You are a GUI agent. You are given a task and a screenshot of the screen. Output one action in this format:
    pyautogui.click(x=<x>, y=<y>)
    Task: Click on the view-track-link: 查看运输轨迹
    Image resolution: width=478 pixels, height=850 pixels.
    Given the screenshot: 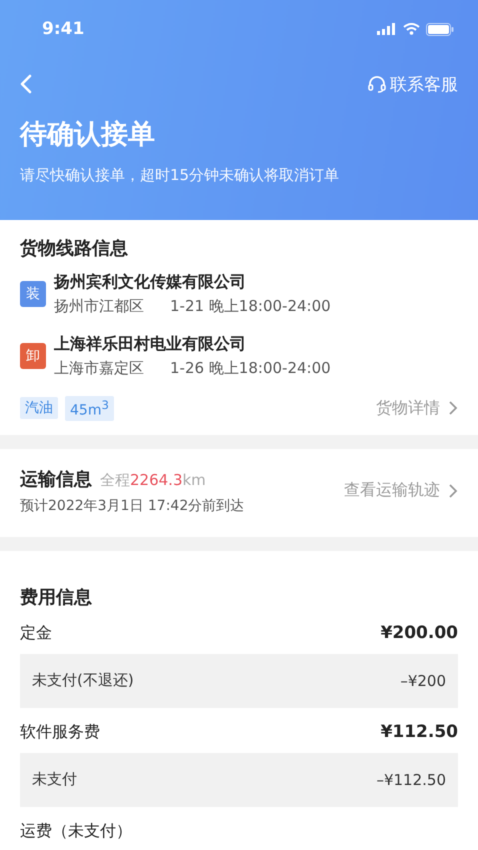 What is the action you would take?
    pyautogui.click(x=401, y=491)
    